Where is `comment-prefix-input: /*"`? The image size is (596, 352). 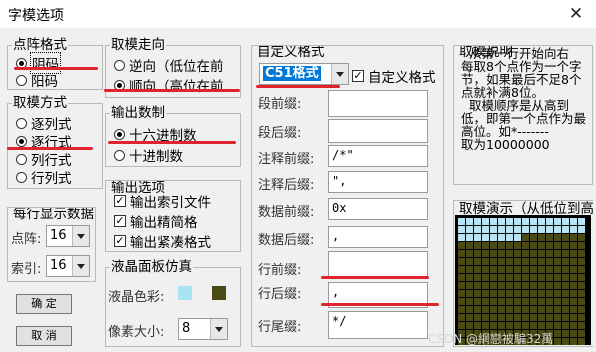 comment-prefix-input: /*" is located at coordinates (378, 156).